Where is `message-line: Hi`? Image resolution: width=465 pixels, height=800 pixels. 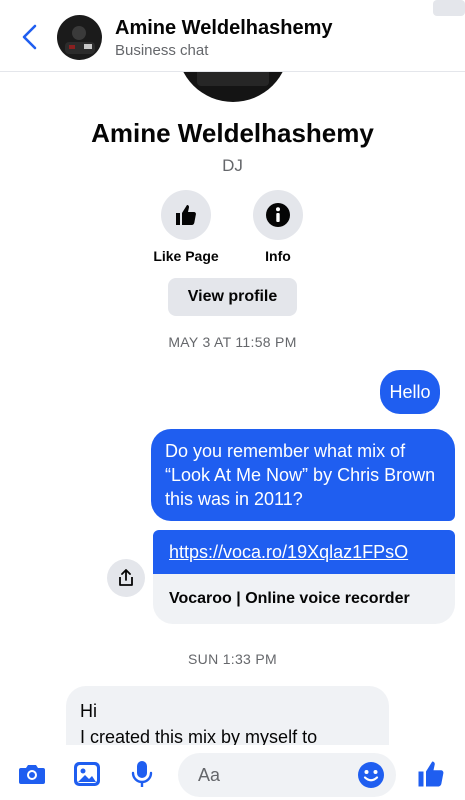
message-line: Hi is located at coordinates (88, 711).